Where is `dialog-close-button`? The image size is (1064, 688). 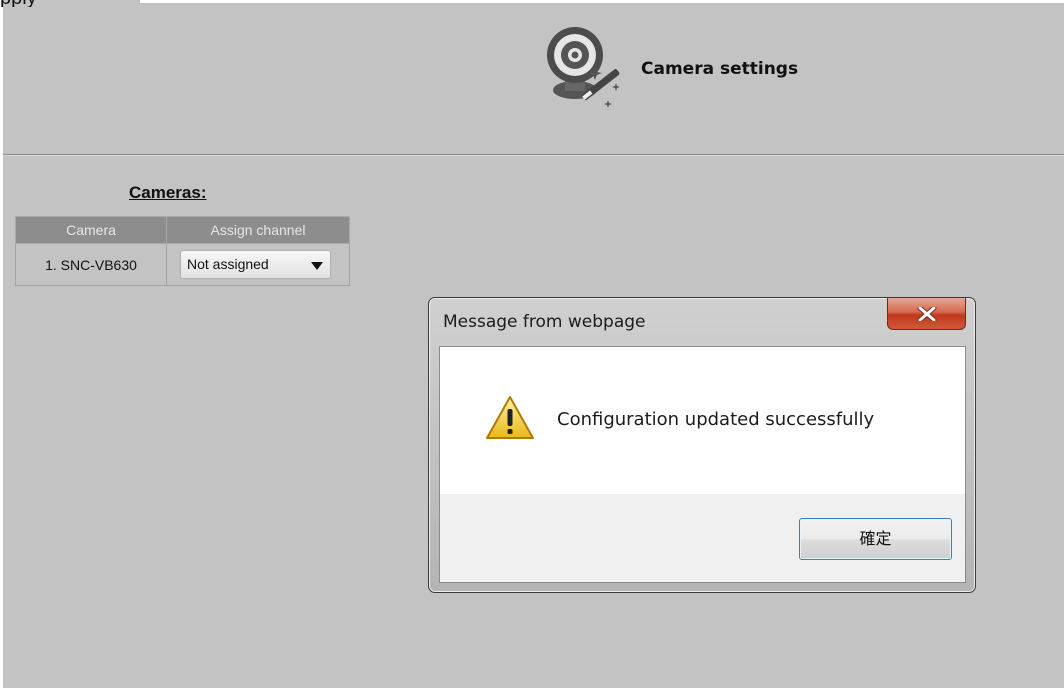 dialog-close-button is located at coordinates (926, 314).